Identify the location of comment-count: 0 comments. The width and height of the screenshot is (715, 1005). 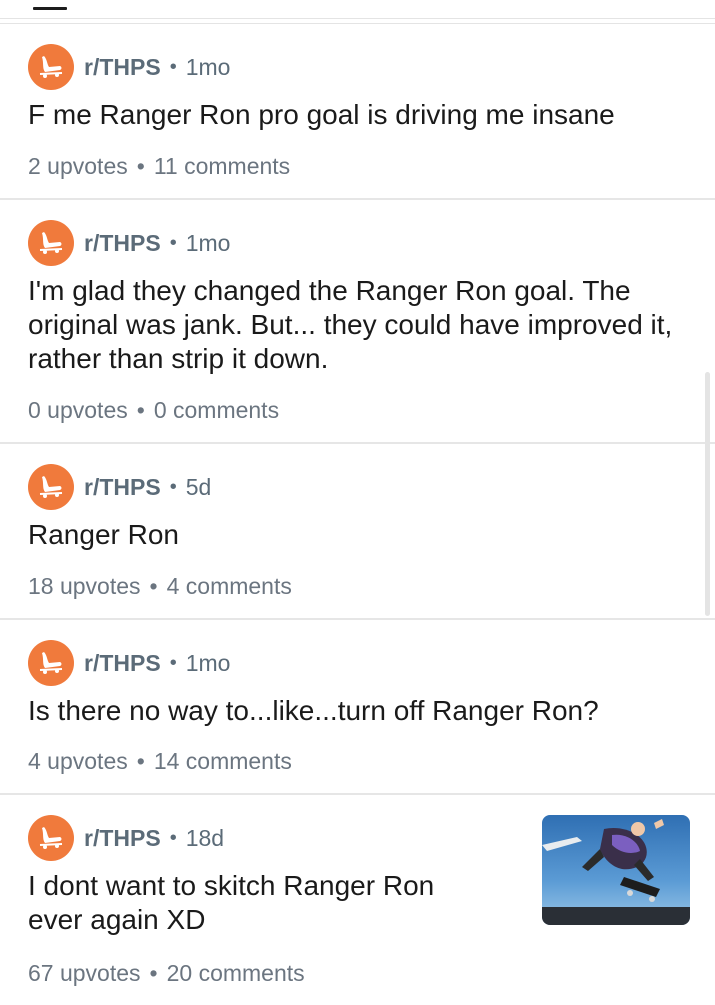
(216, 410).